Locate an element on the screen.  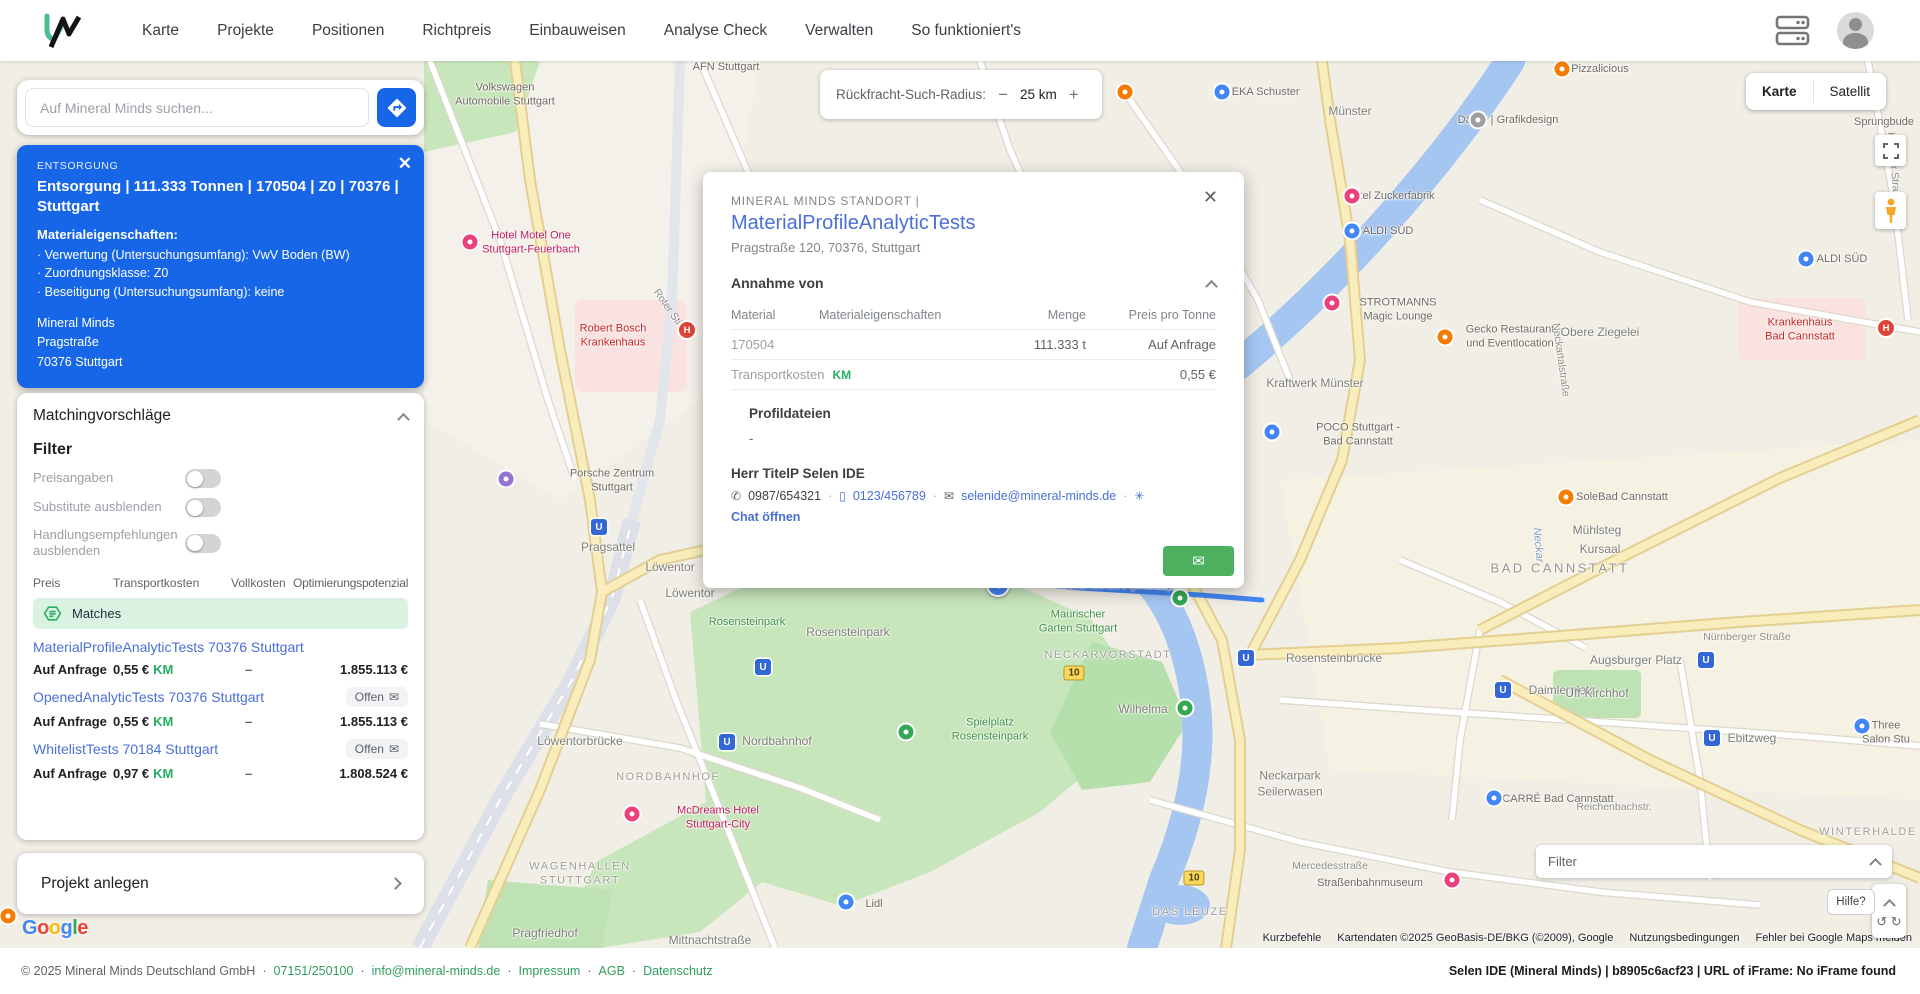
footer-link-07151-250100: 07151/250100 is located at coordinates (314, 971).